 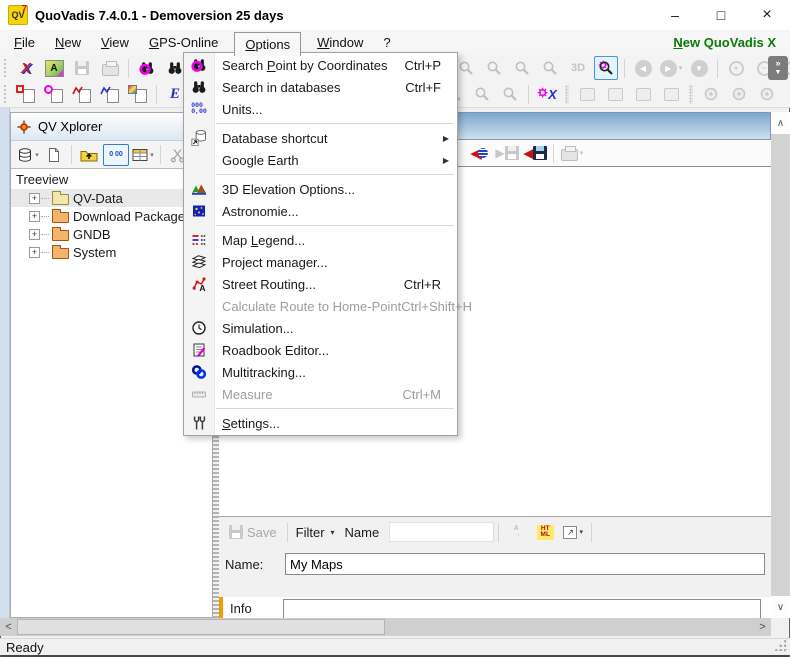 What do you see at coordinates (138, 94) in the screenshot?
I see `new-drawing-button` at bounding box center [138, 94].